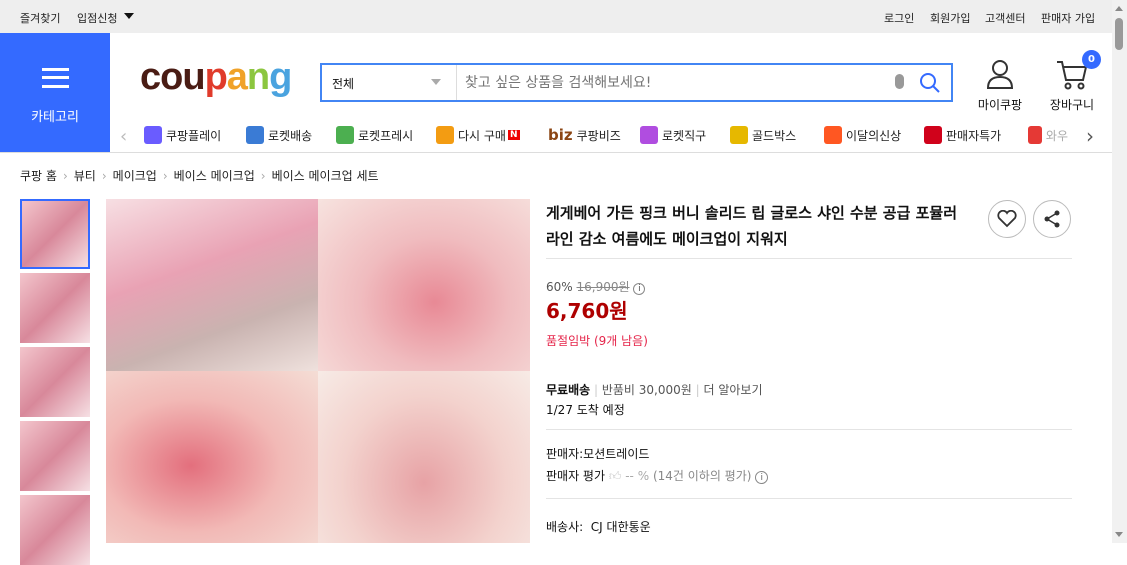 This screenshot has width=1127, height=565. What do you see at coordinates (1000, 74) in the screenshot?
I see `user-icon` at bounding box center [1000, 74].